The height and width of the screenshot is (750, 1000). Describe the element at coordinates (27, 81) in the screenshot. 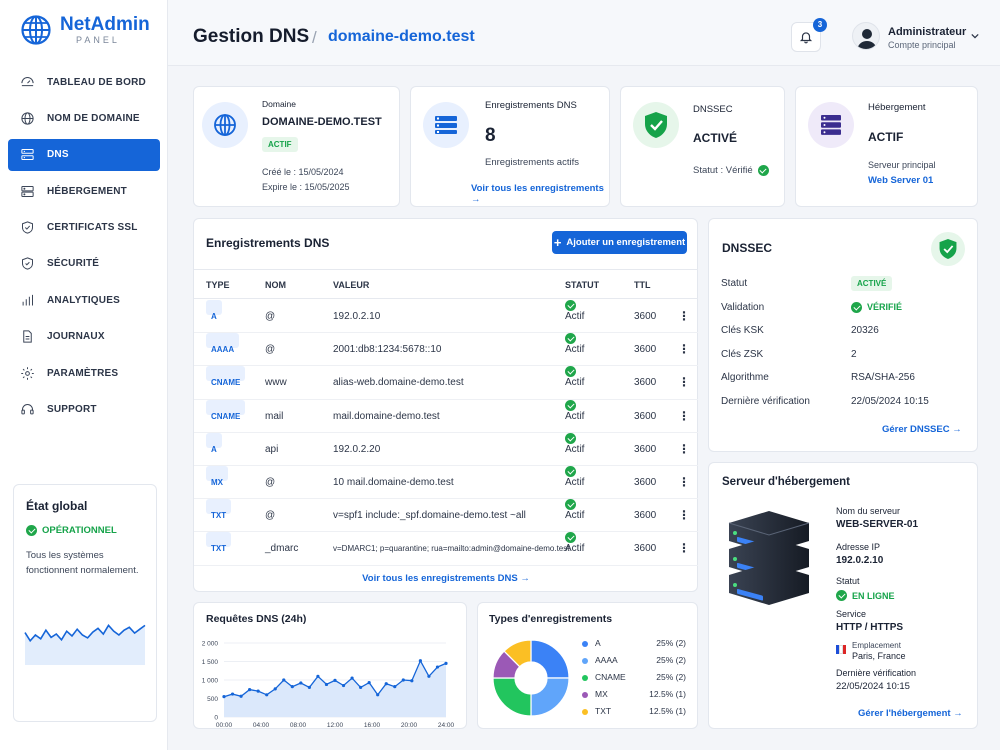

I see `dashboard-icon` at that location.